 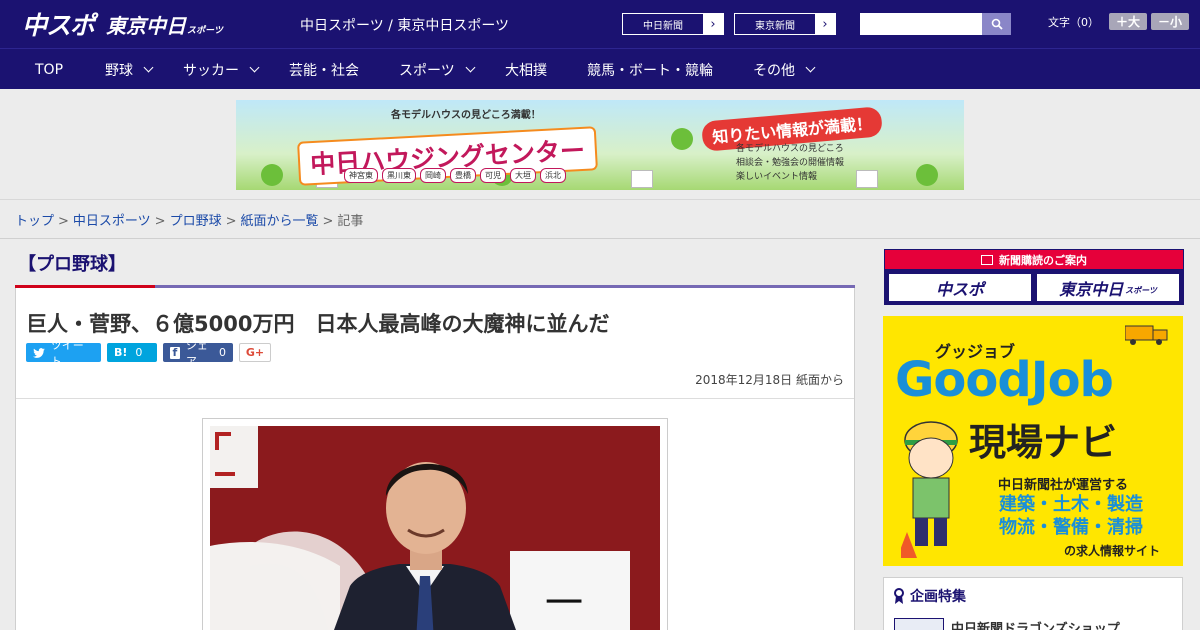 I want to click on nav-item-soccer: サッカー, so click(x=221, y=69).